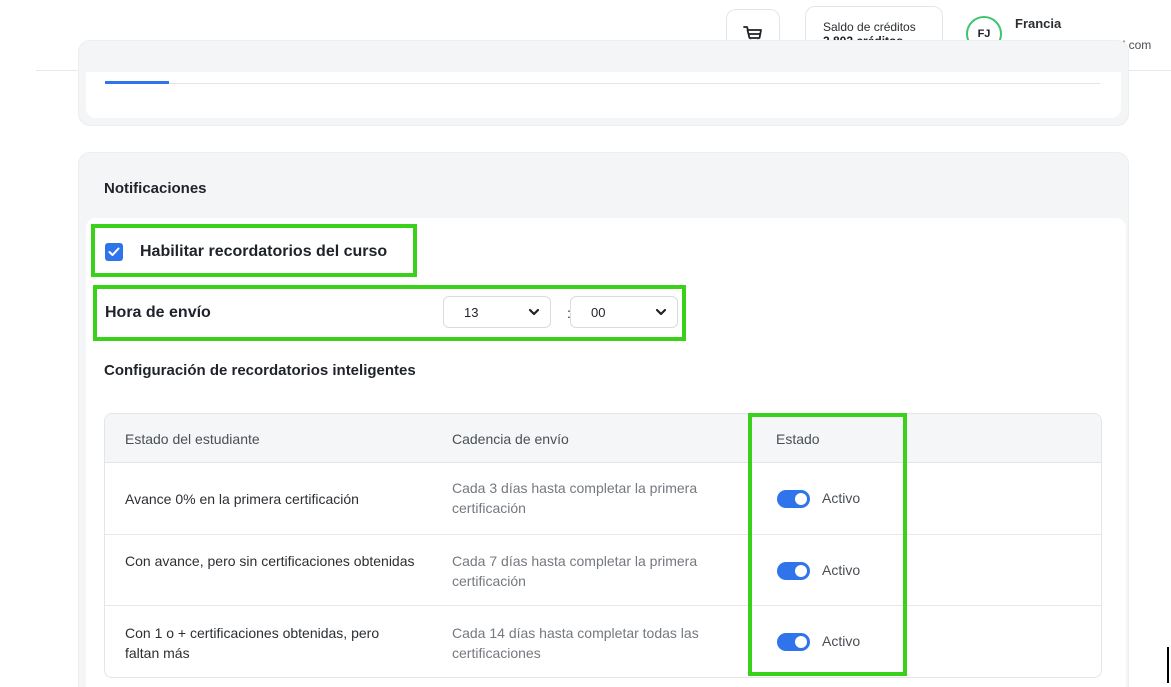  Describe the element at coordinates (497, 312) in the screenshot. I see `hour-select: 13` at that location.